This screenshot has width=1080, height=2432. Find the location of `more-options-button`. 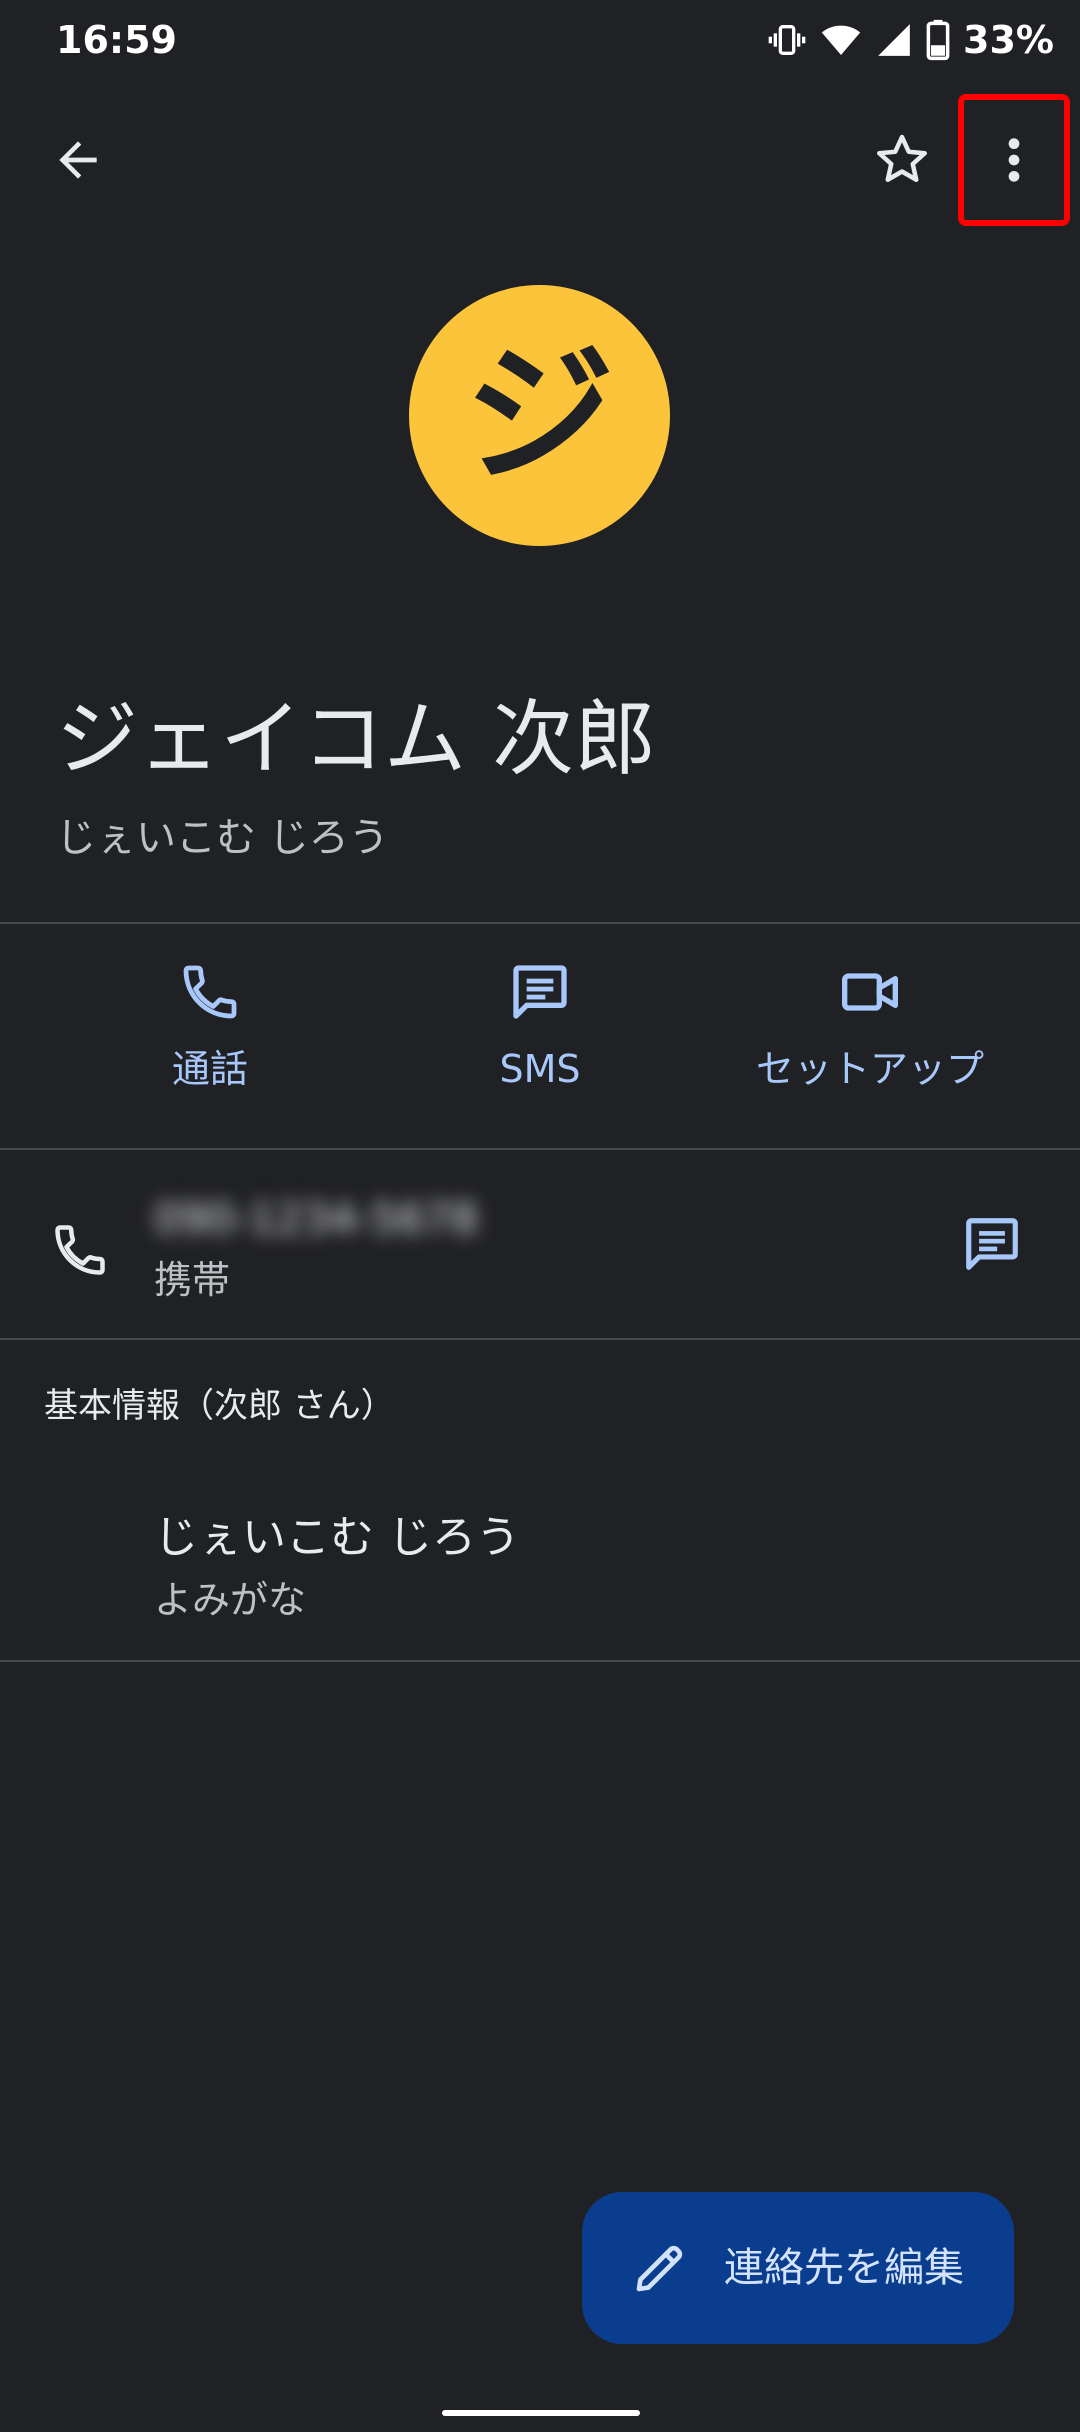

more-options-button is located at coordinates (1014, 160).